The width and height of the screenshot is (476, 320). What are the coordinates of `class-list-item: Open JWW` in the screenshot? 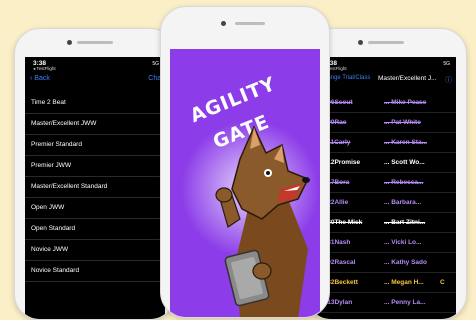 It's located at (95, 208).